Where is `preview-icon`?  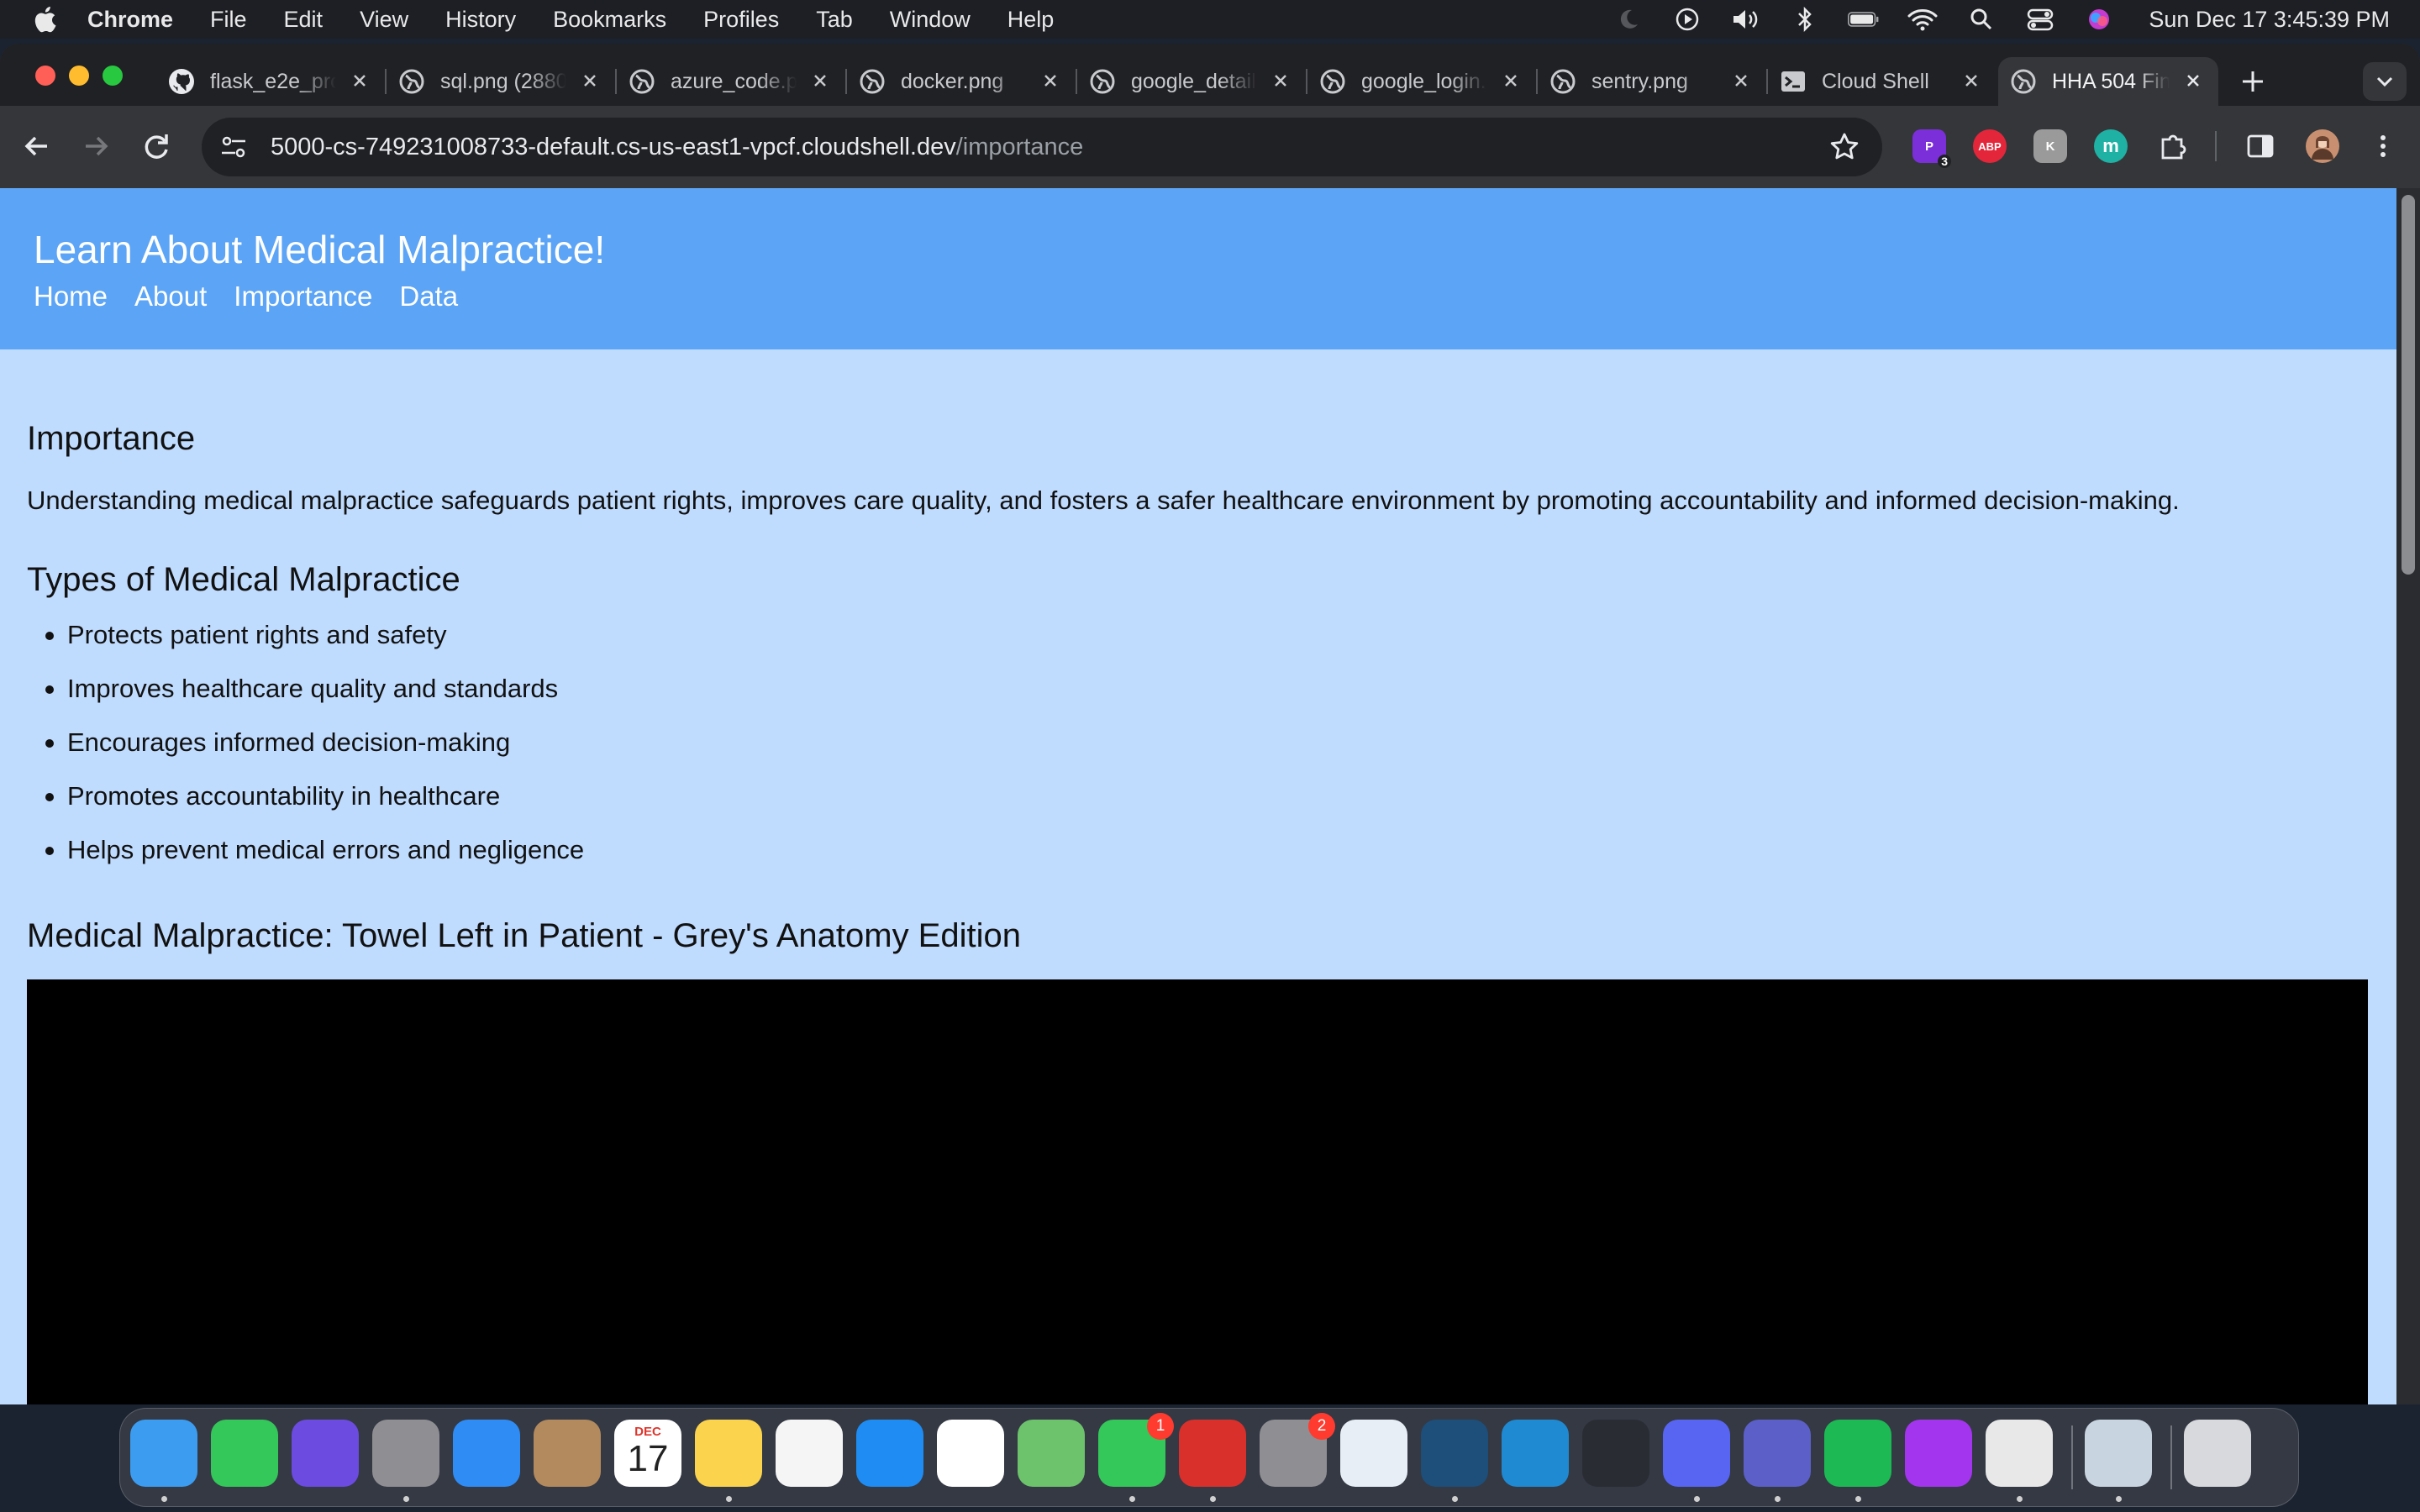 preview-icon is located at coordinates (2118, 1453).